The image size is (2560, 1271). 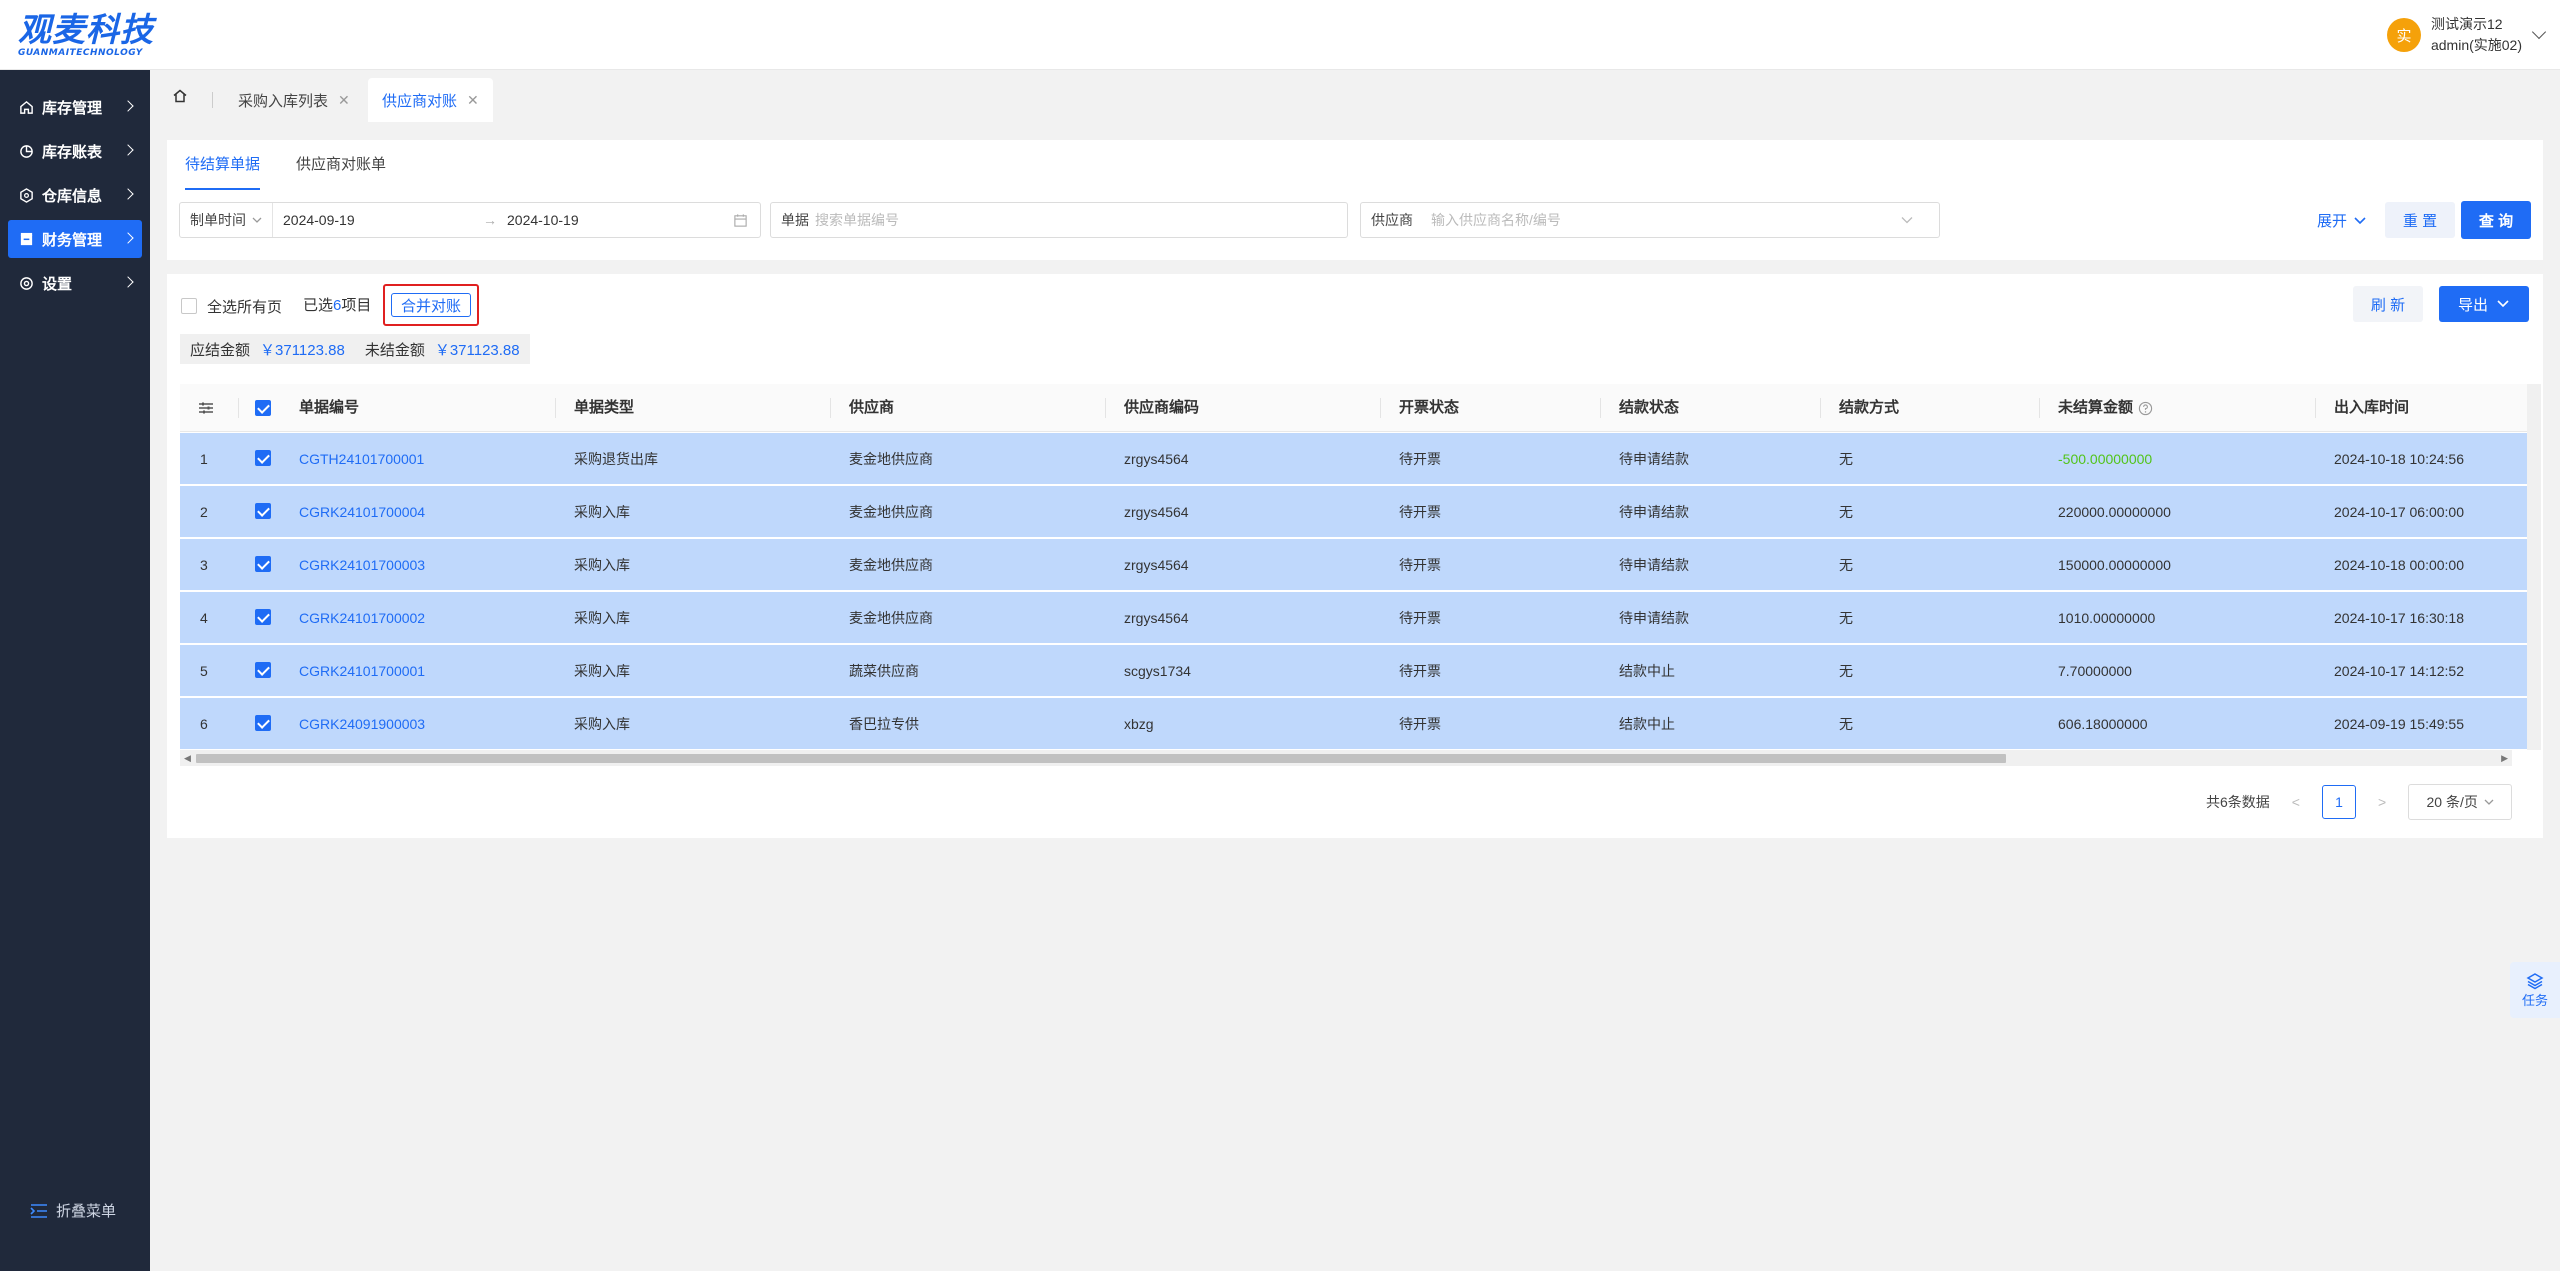 What do you see at coordinates (187, 758) in the screenshot?
I see `scroll-left-arrow: ◀` at bounding box center [187, 758].